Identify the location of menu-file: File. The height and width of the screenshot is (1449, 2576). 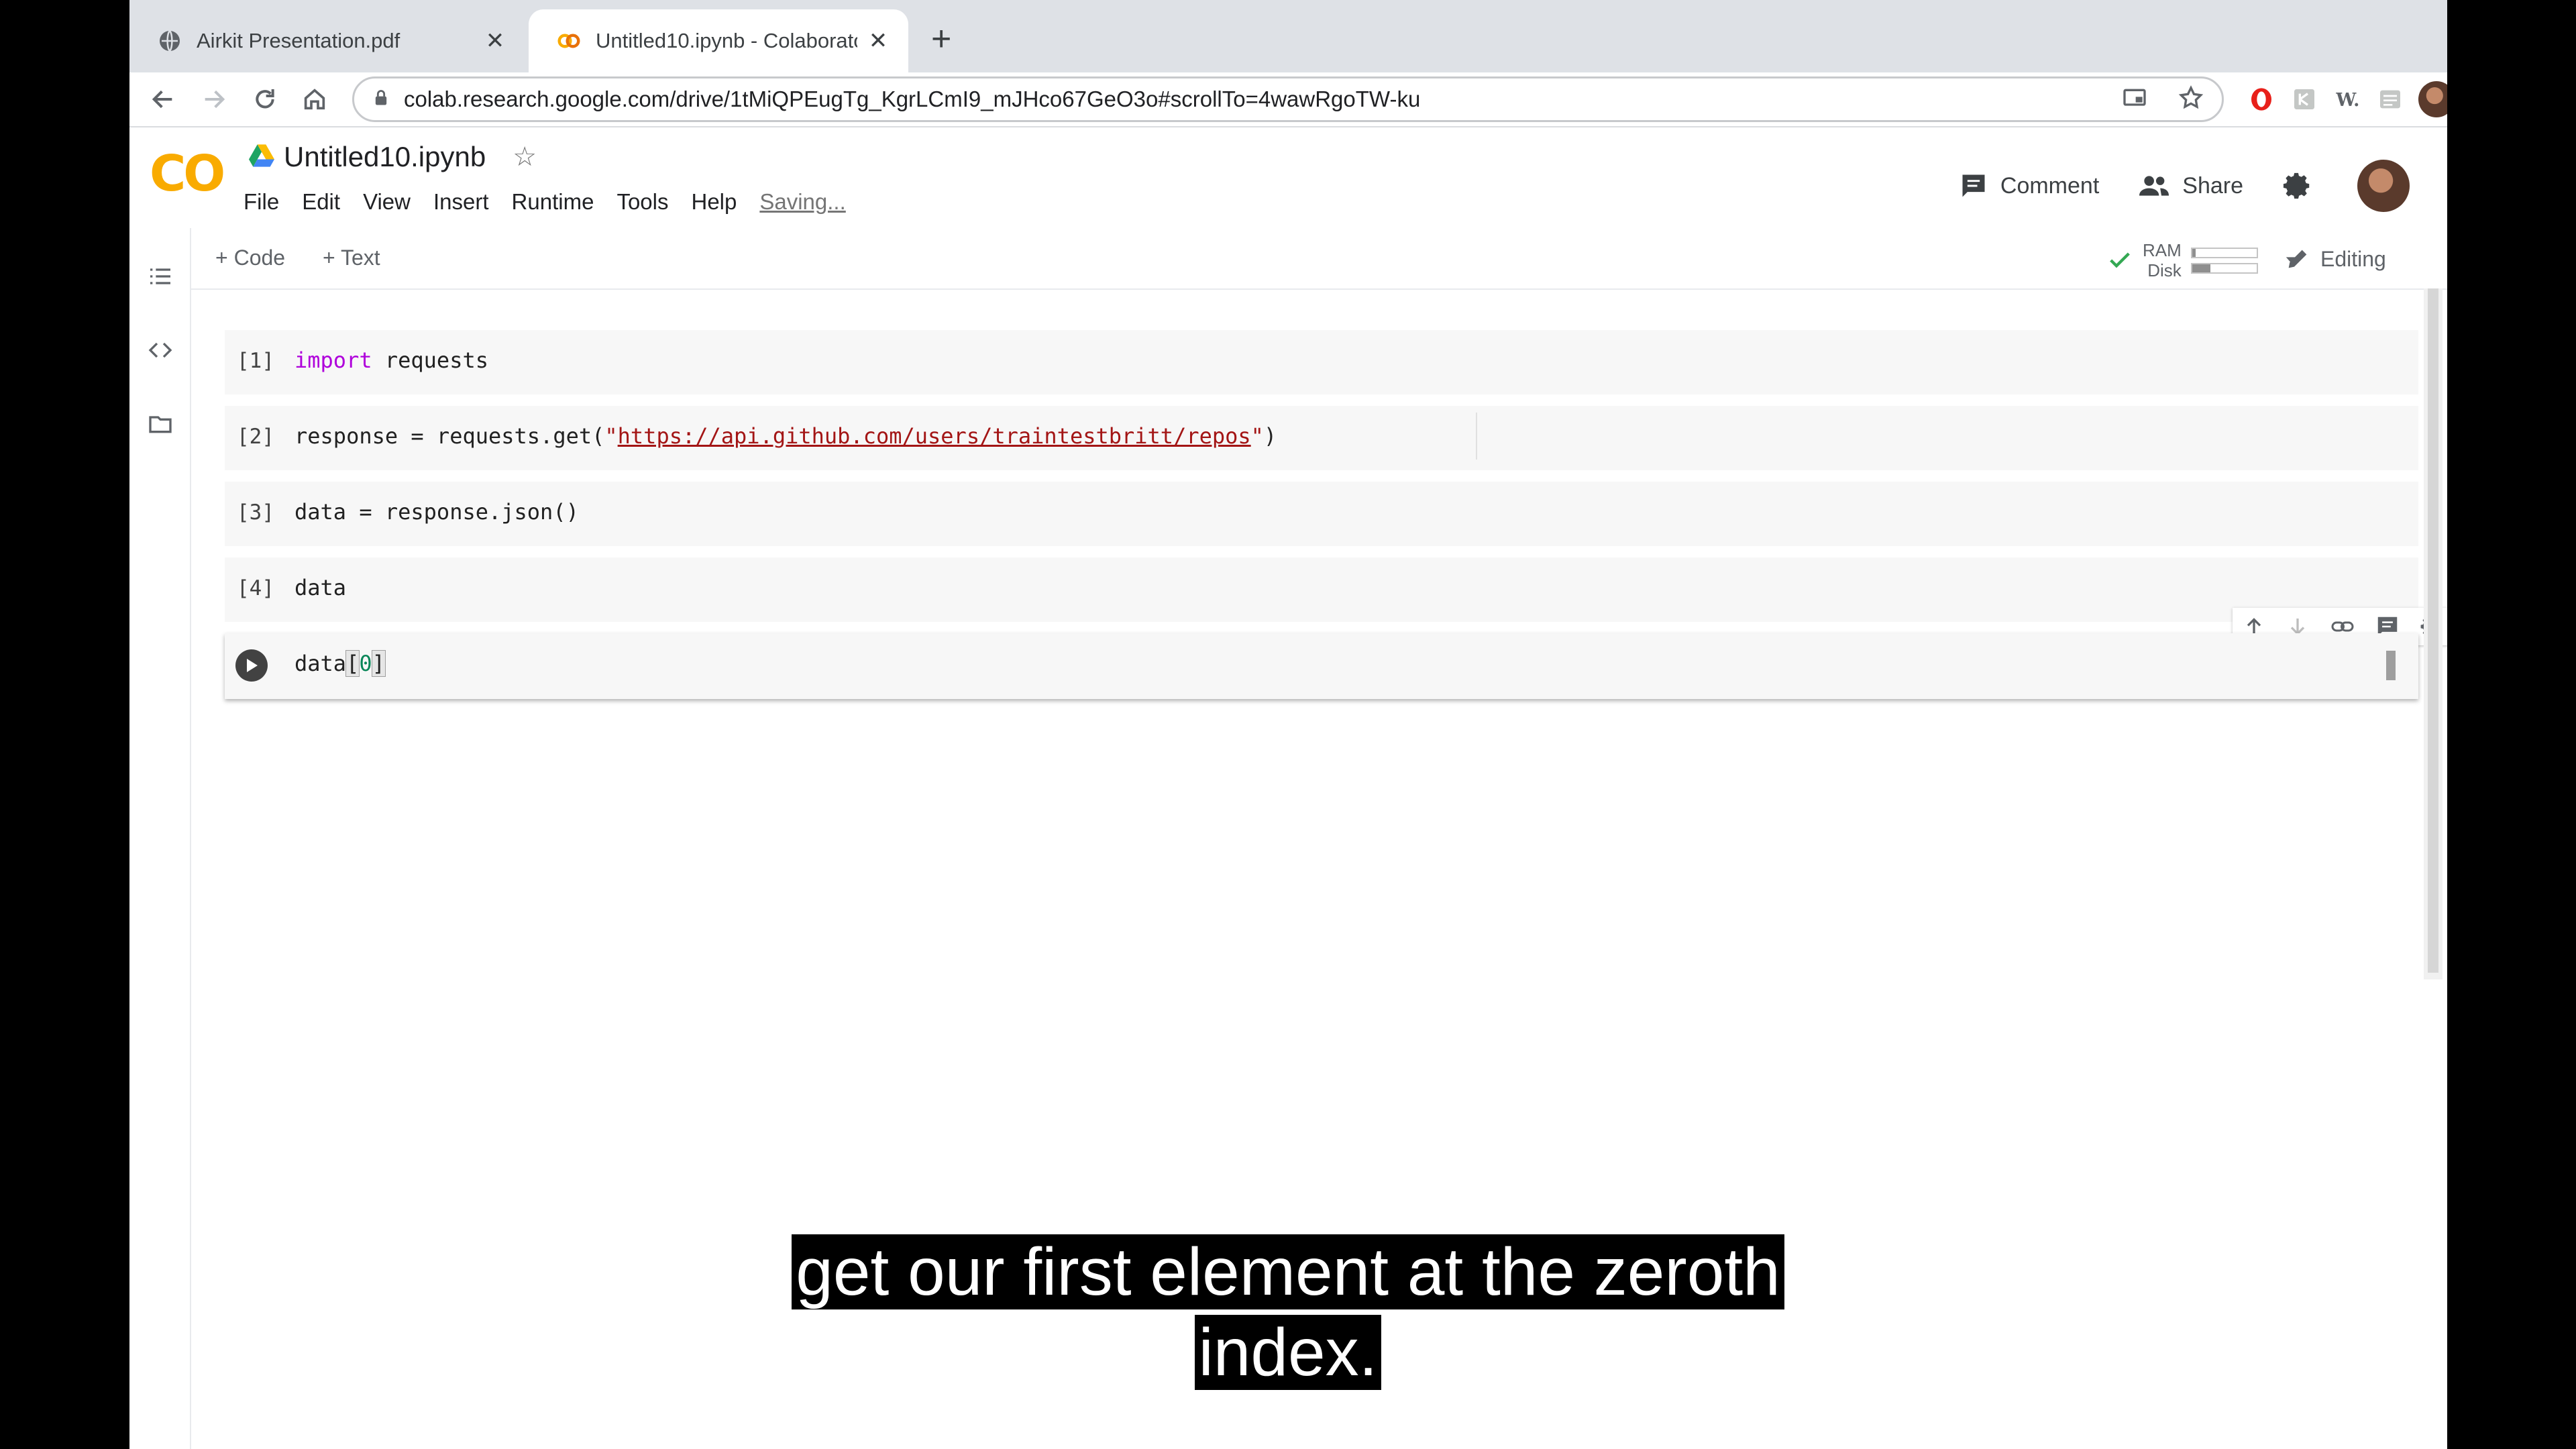
(261, 202).